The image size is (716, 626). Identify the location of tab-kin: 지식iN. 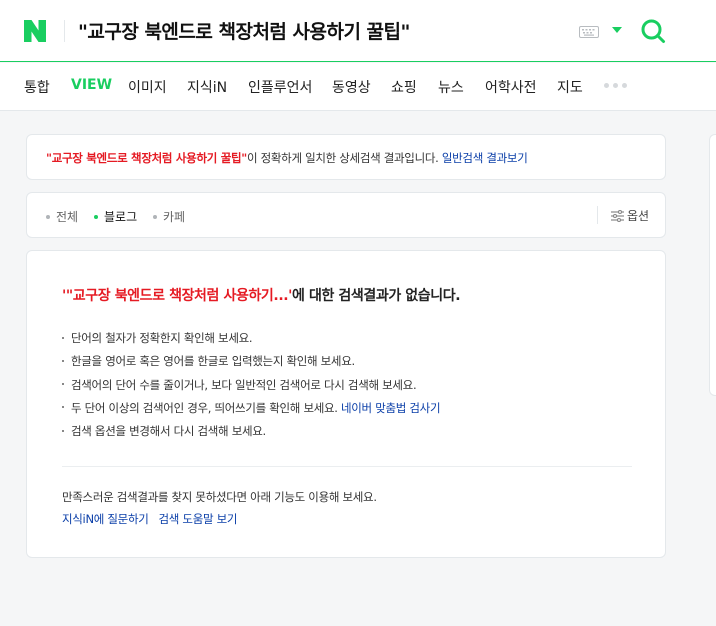
(207, 87).